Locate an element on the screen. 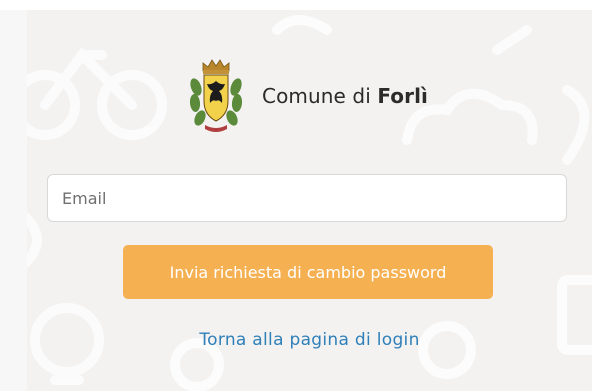  back-to-login-link: Torna alla pagina di login is located at coordinates (309, 340).